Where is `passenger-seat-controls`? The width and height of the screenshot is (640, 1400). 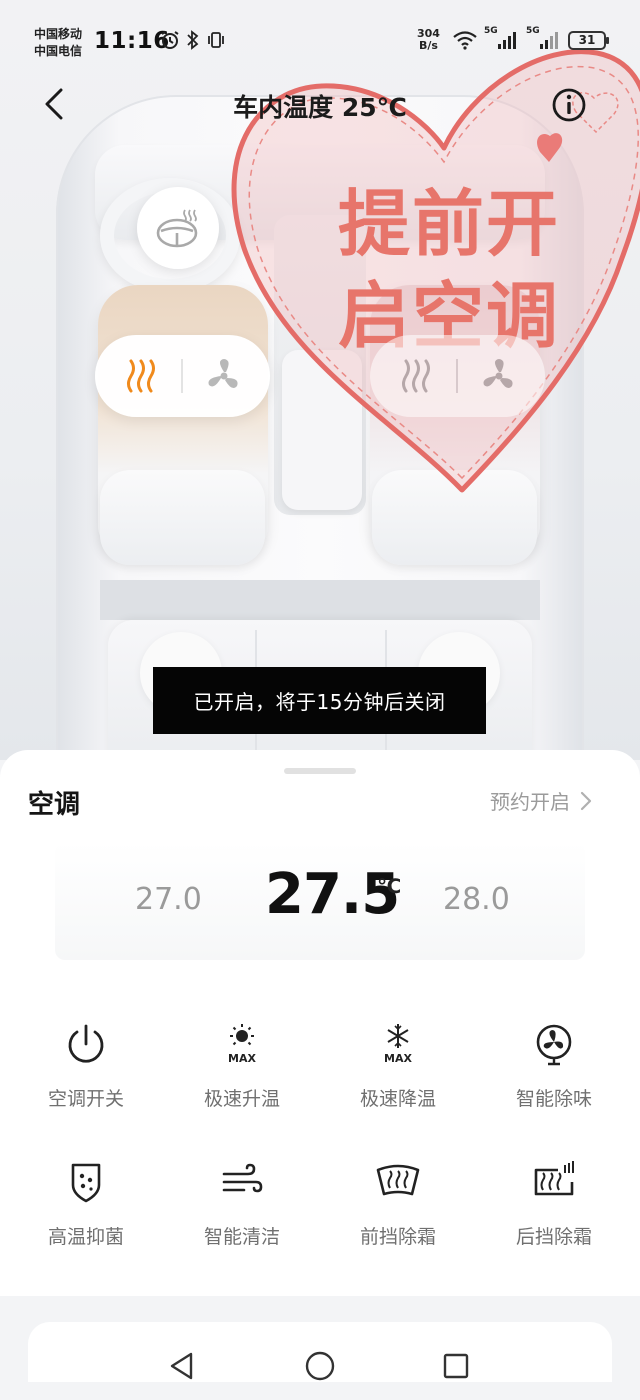 passenger-seat-controls is located at coordinates (457, 376).